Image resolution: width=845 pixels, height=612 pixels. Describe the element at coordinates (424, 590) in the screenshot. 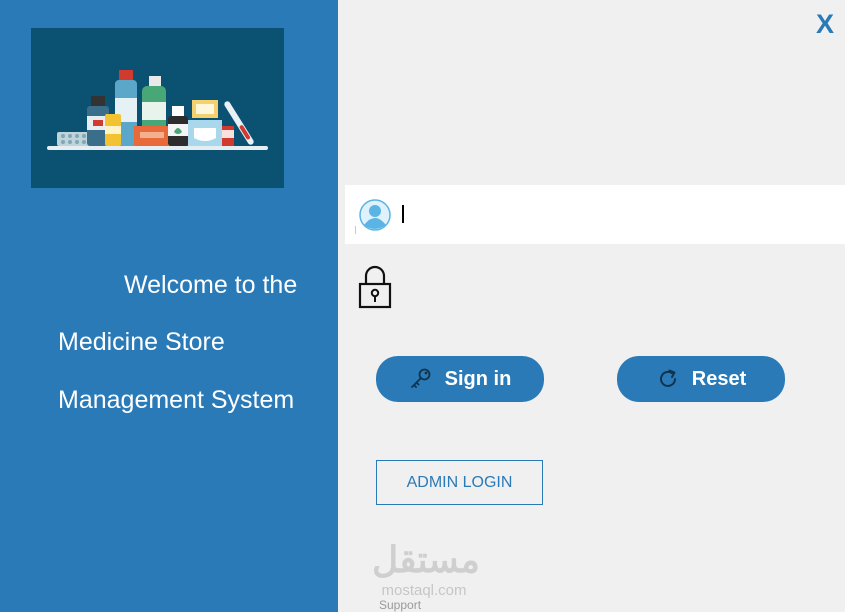

I see `watermark-latin: mostaql.com` at that location.